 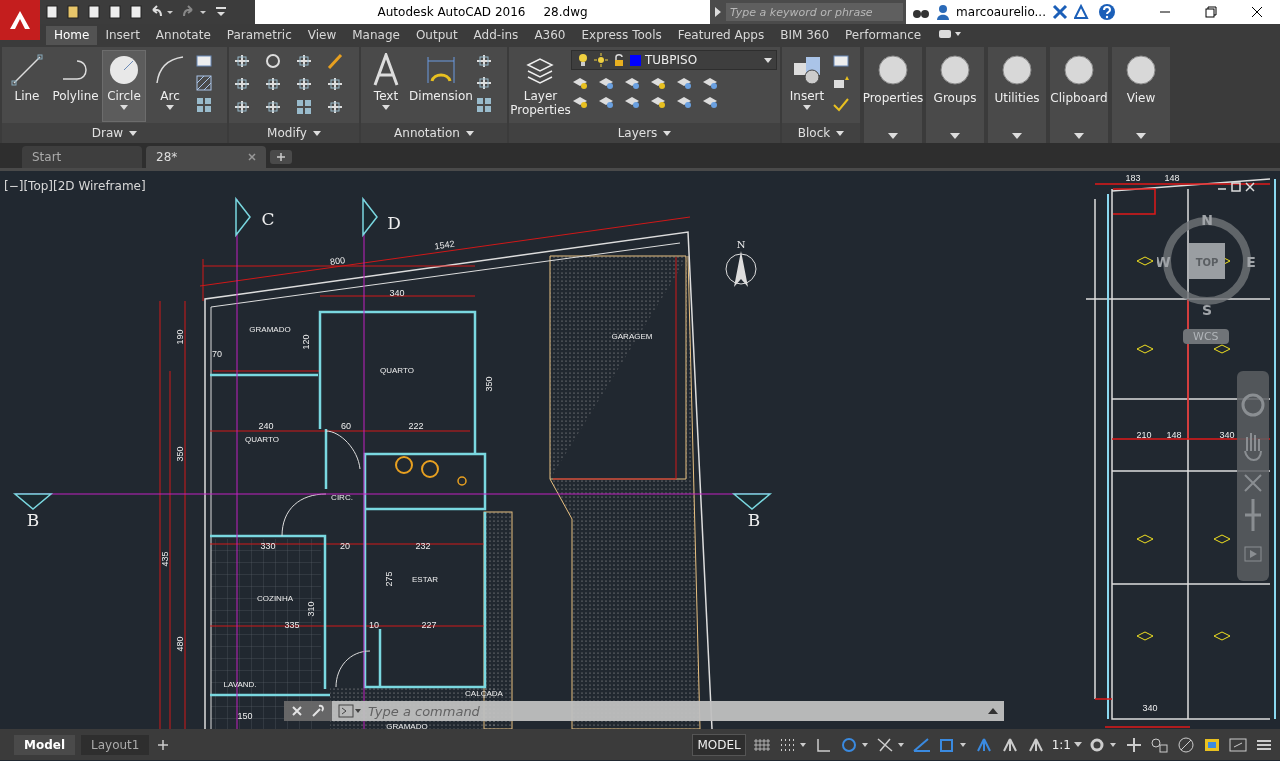 I want to click on model-space-button: MODEL, so click(x=719, y=744).